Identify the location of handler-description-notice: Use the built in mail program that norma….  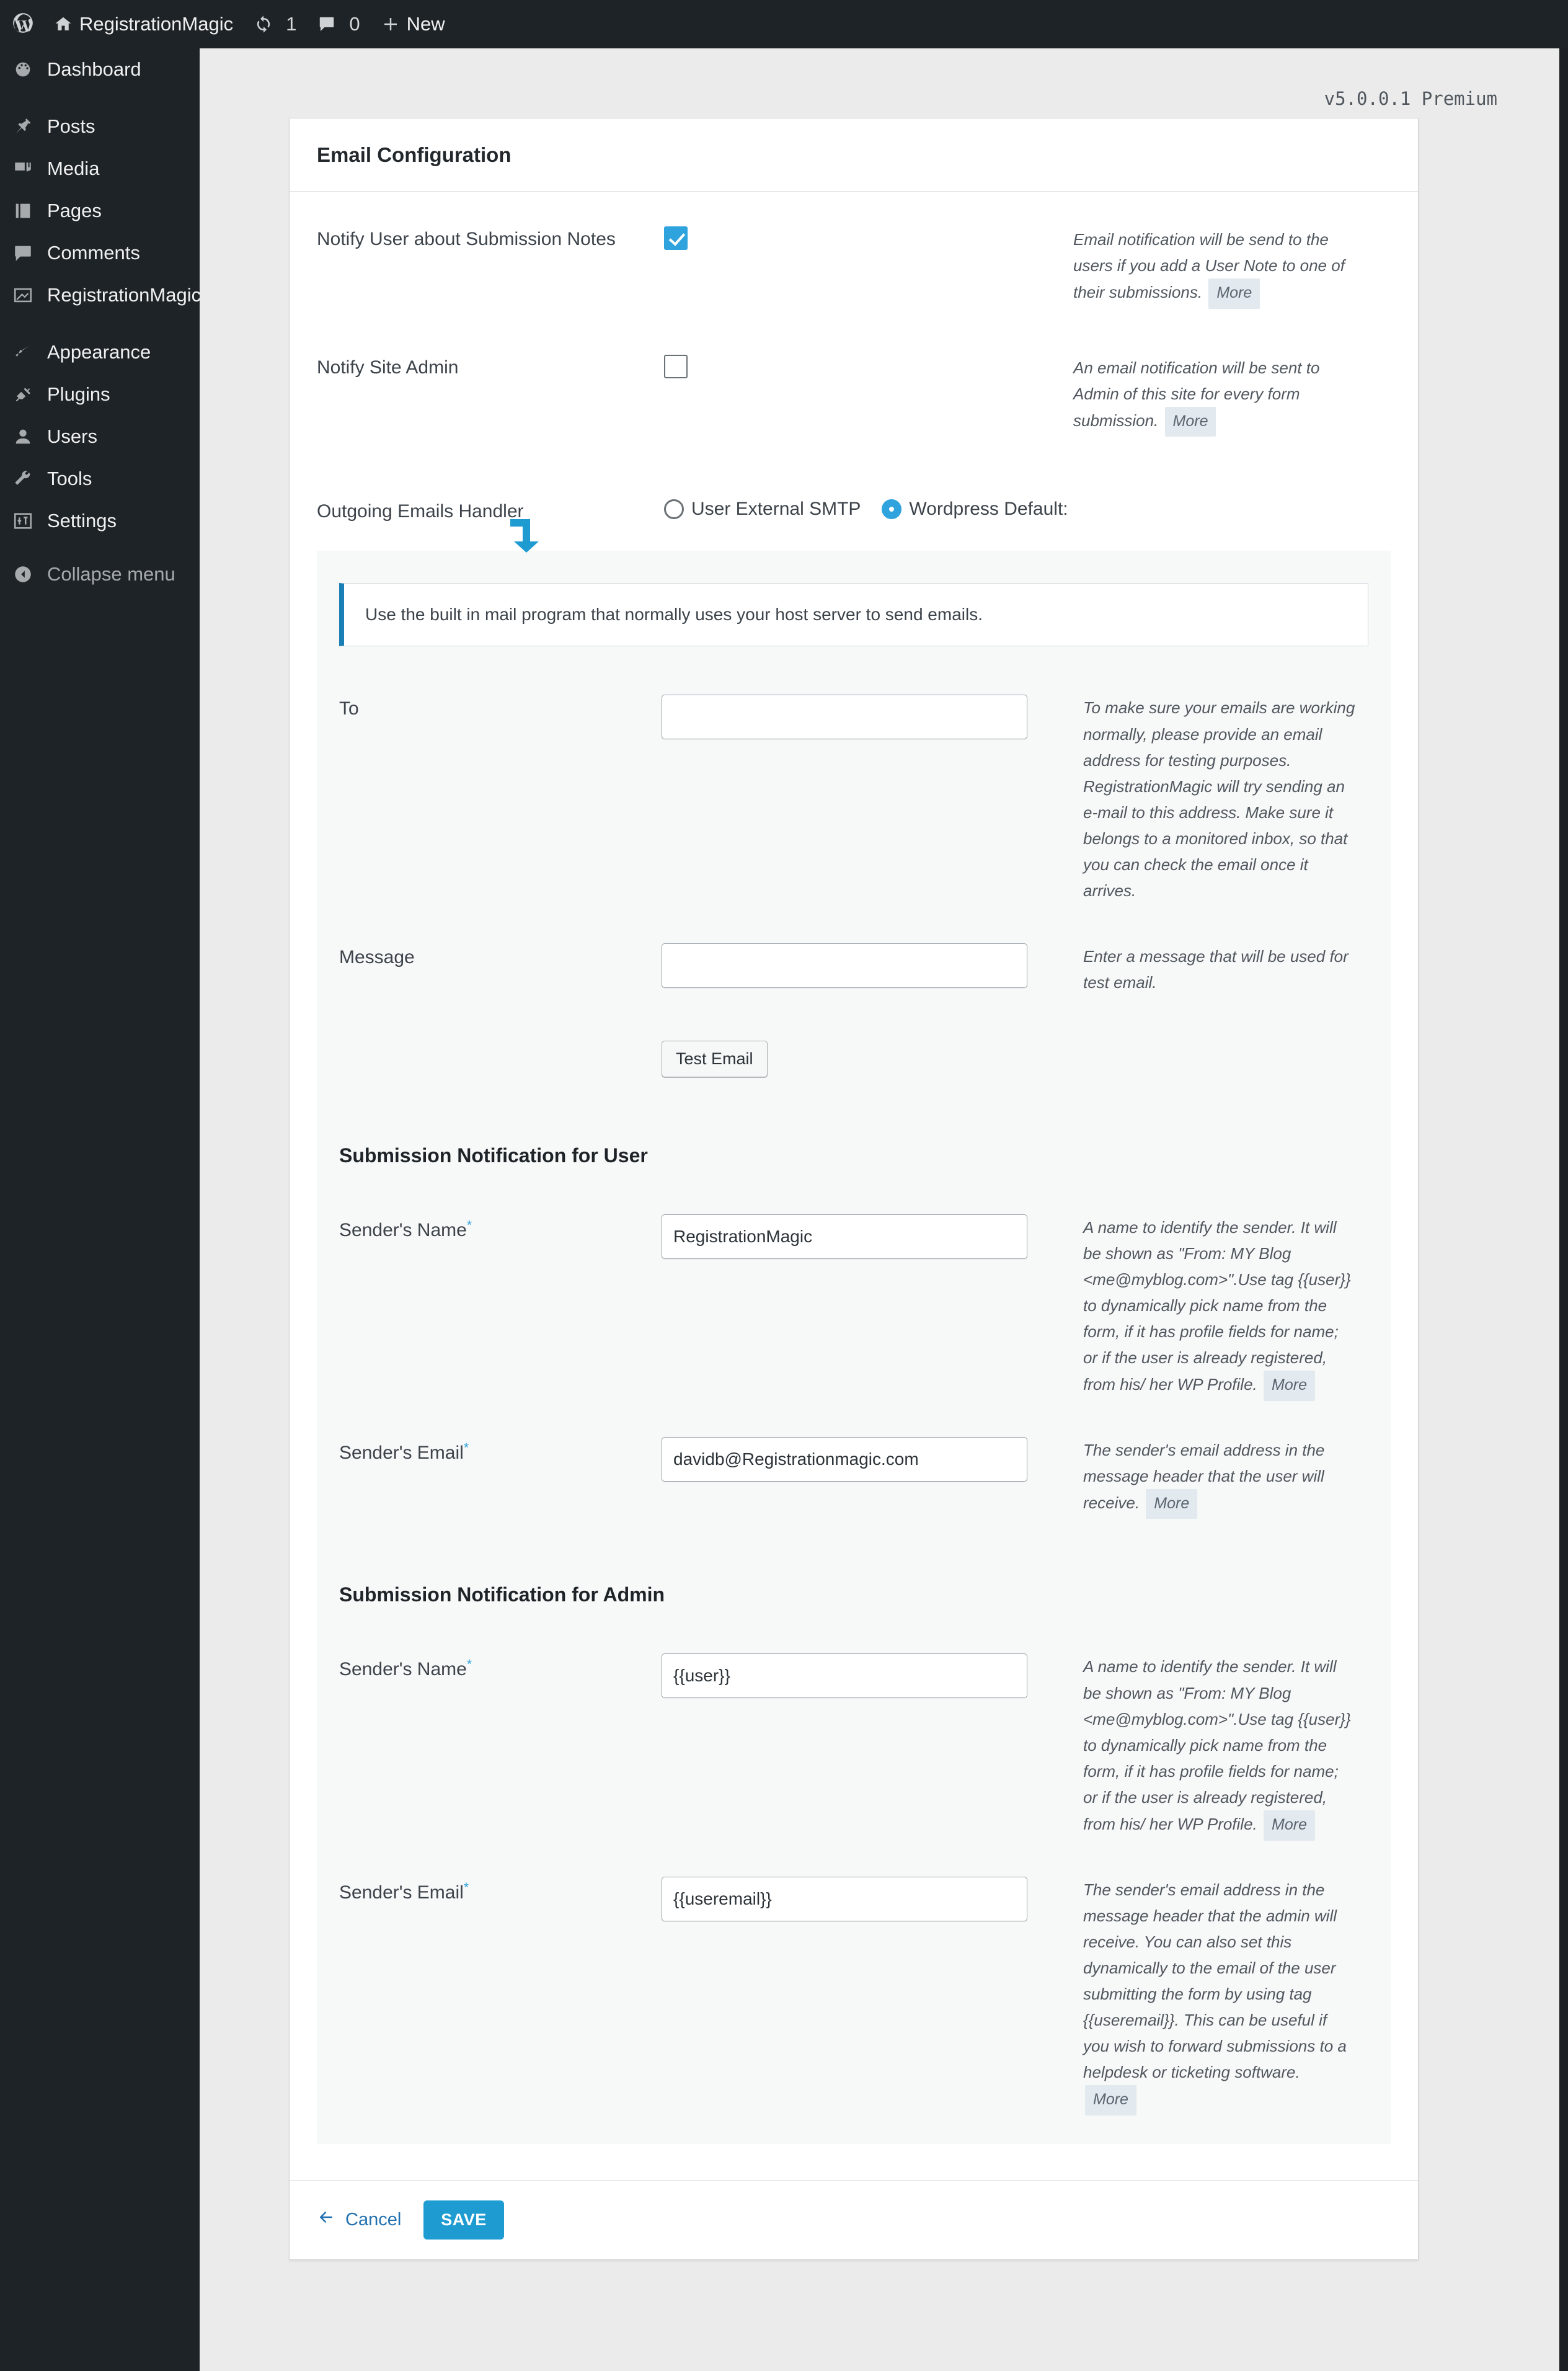
(853, 615).